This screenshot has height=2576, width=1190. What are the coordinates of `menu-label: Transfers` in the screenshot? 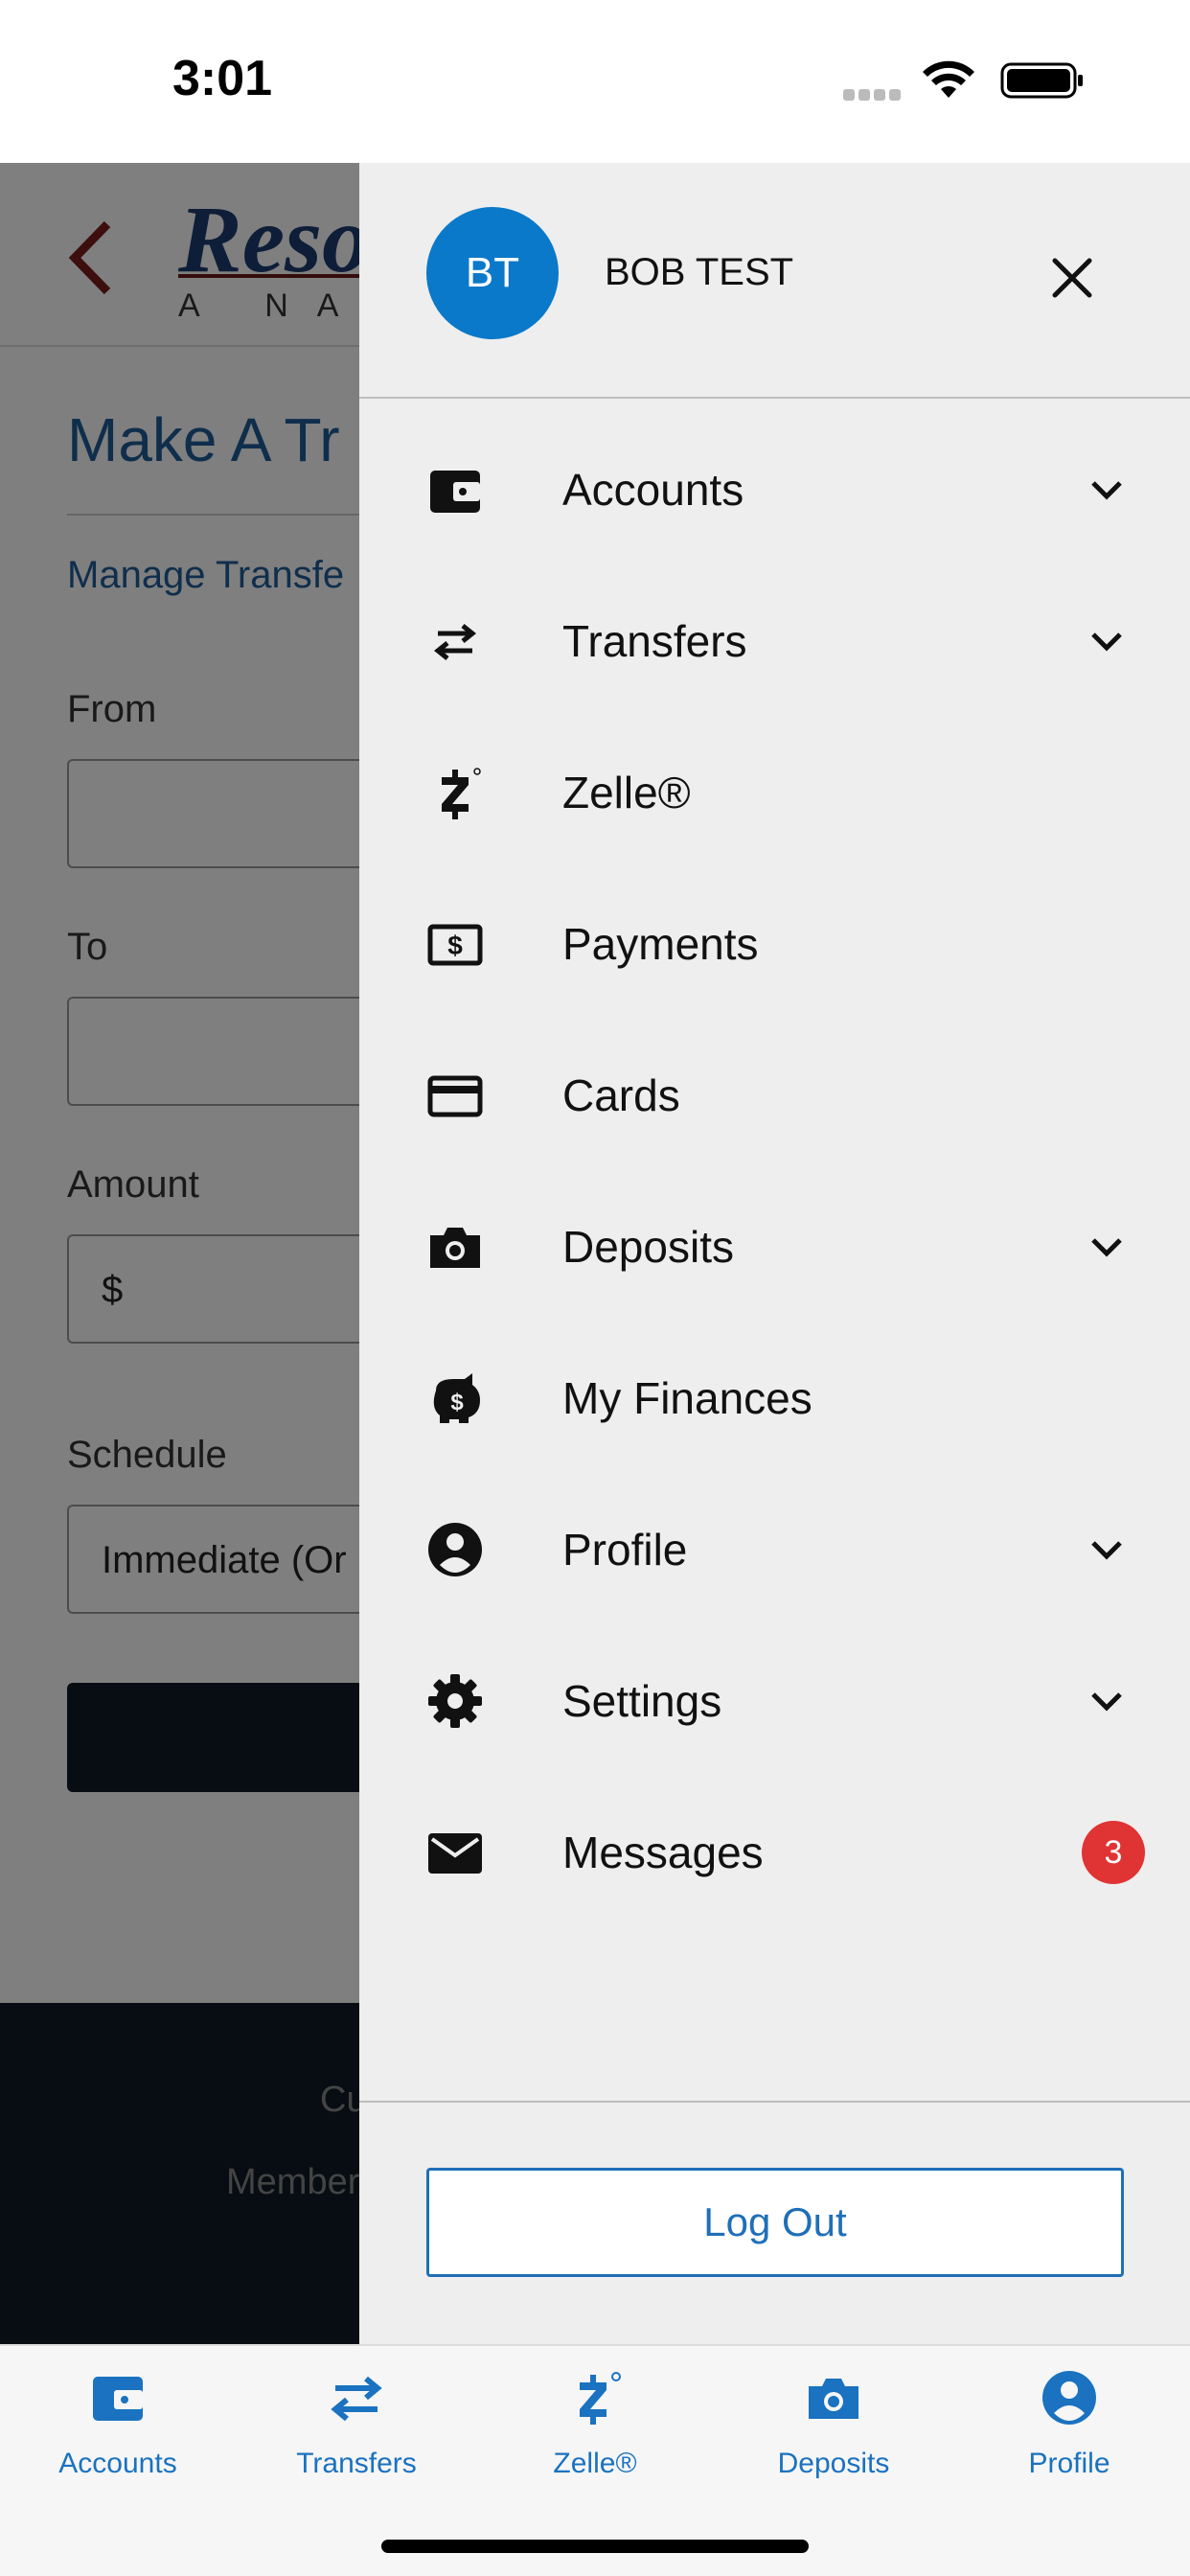 It's located at (654, 641).